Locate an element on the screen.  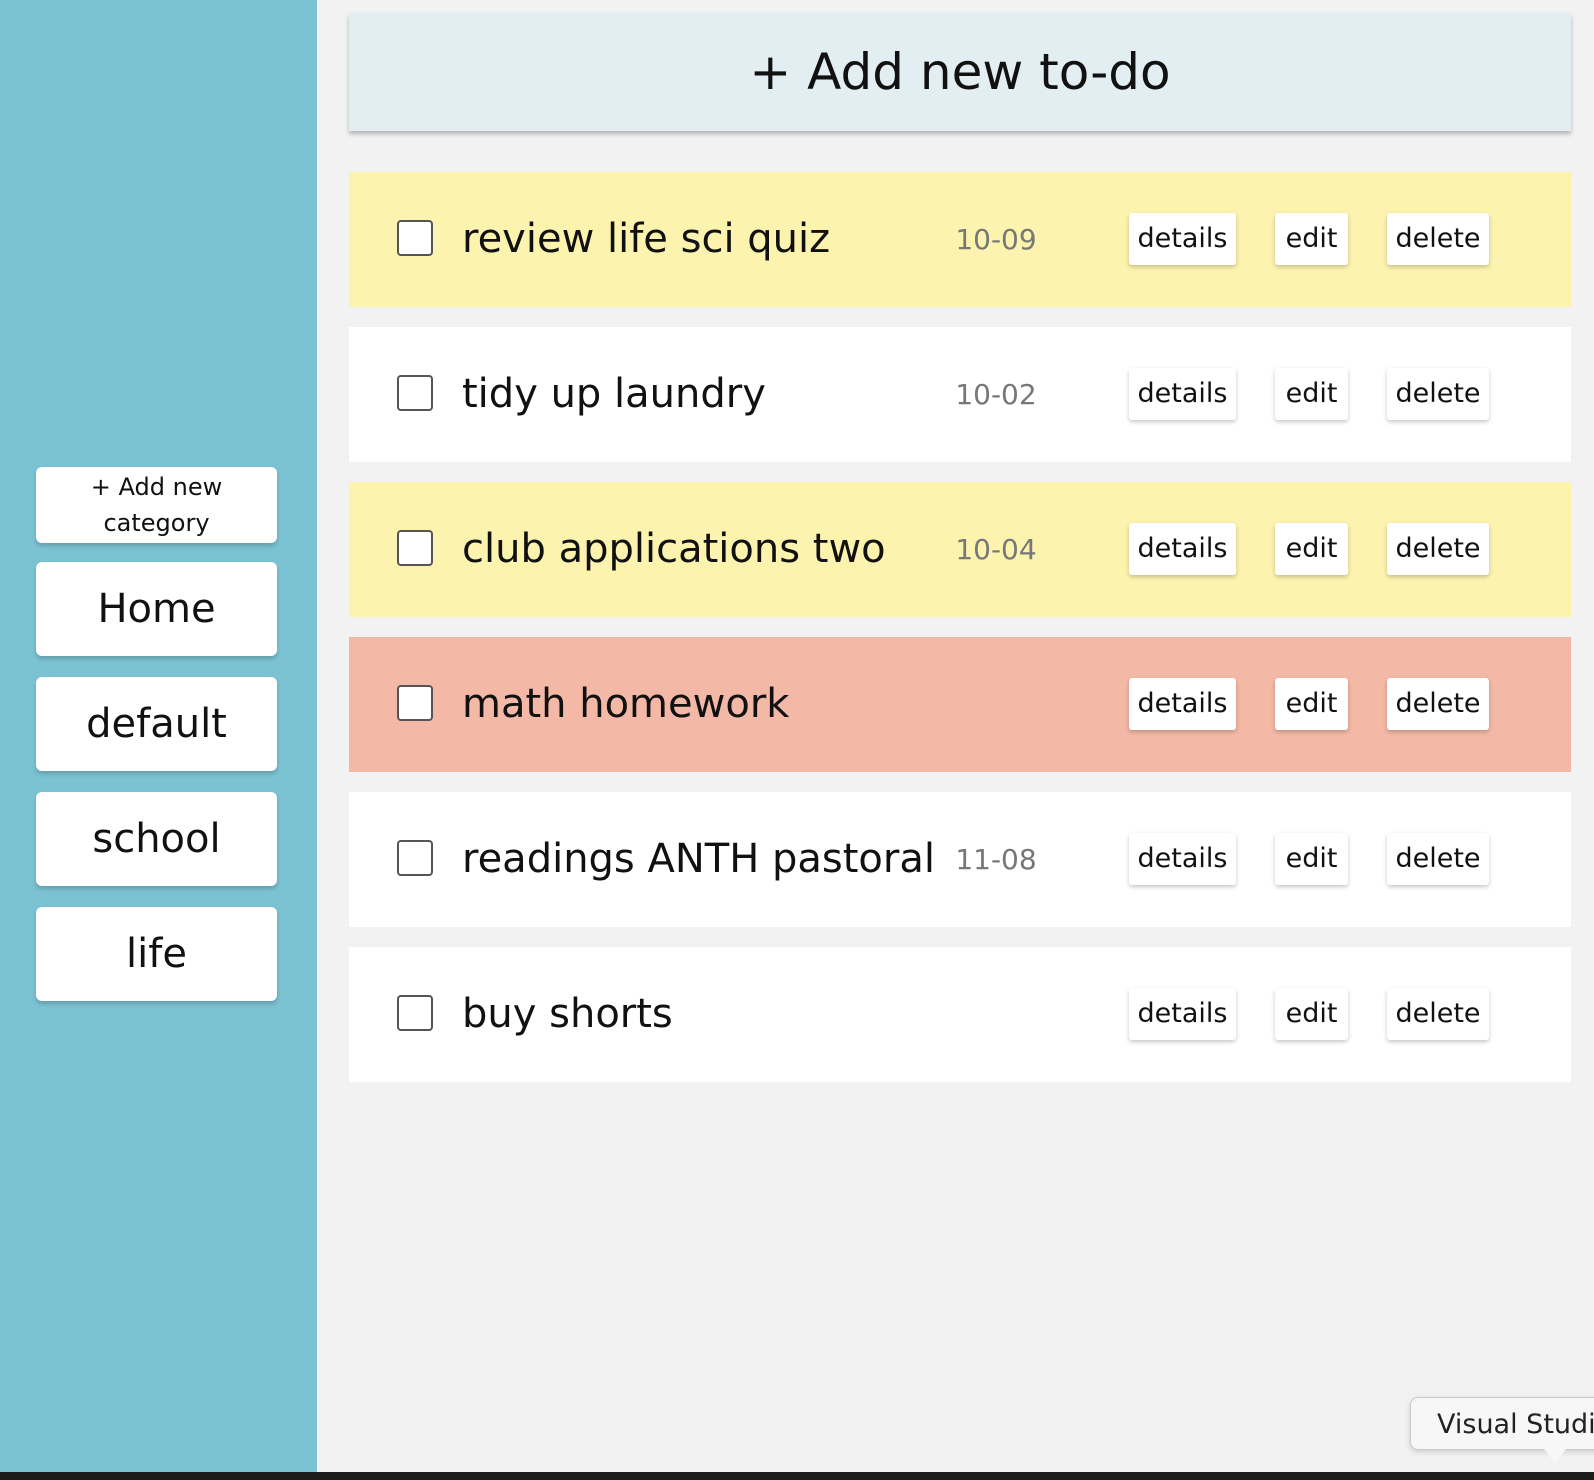
todo-title: readings ANTH pastoral is located at coordinates (698, 859).